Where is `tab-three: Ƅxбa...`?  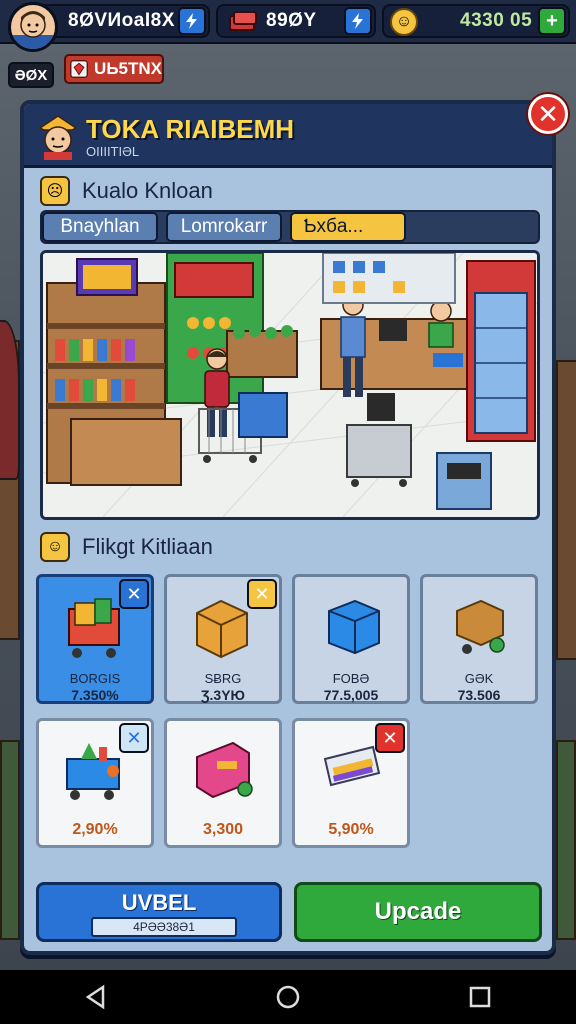 tab-three: Ƅxбa... is located at coordinates (348, 227).